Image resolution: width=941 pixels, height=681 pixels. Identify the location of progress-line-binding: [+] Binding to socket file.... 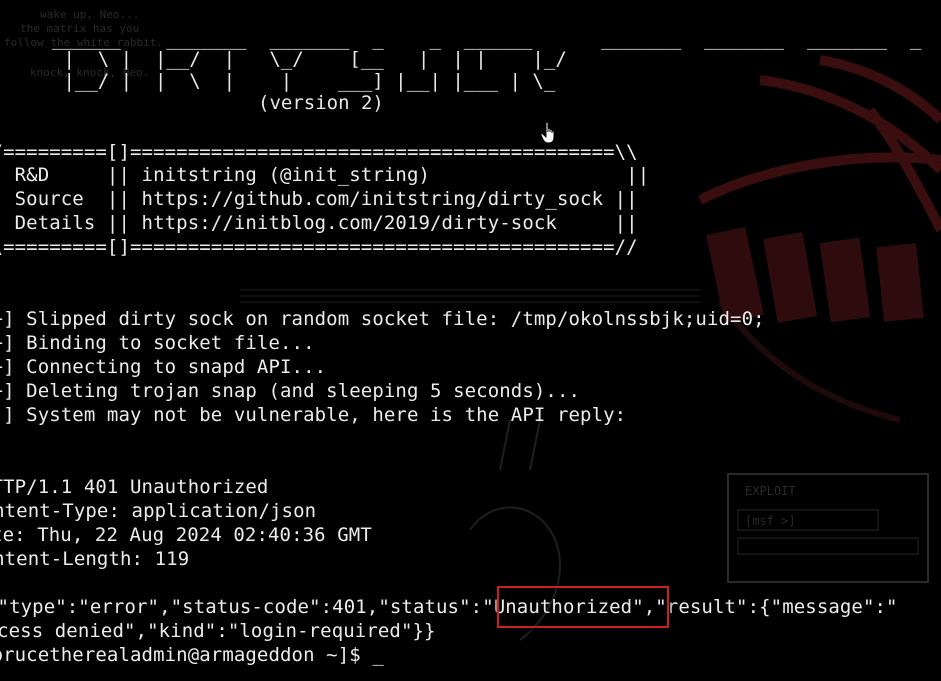
(157, 343).